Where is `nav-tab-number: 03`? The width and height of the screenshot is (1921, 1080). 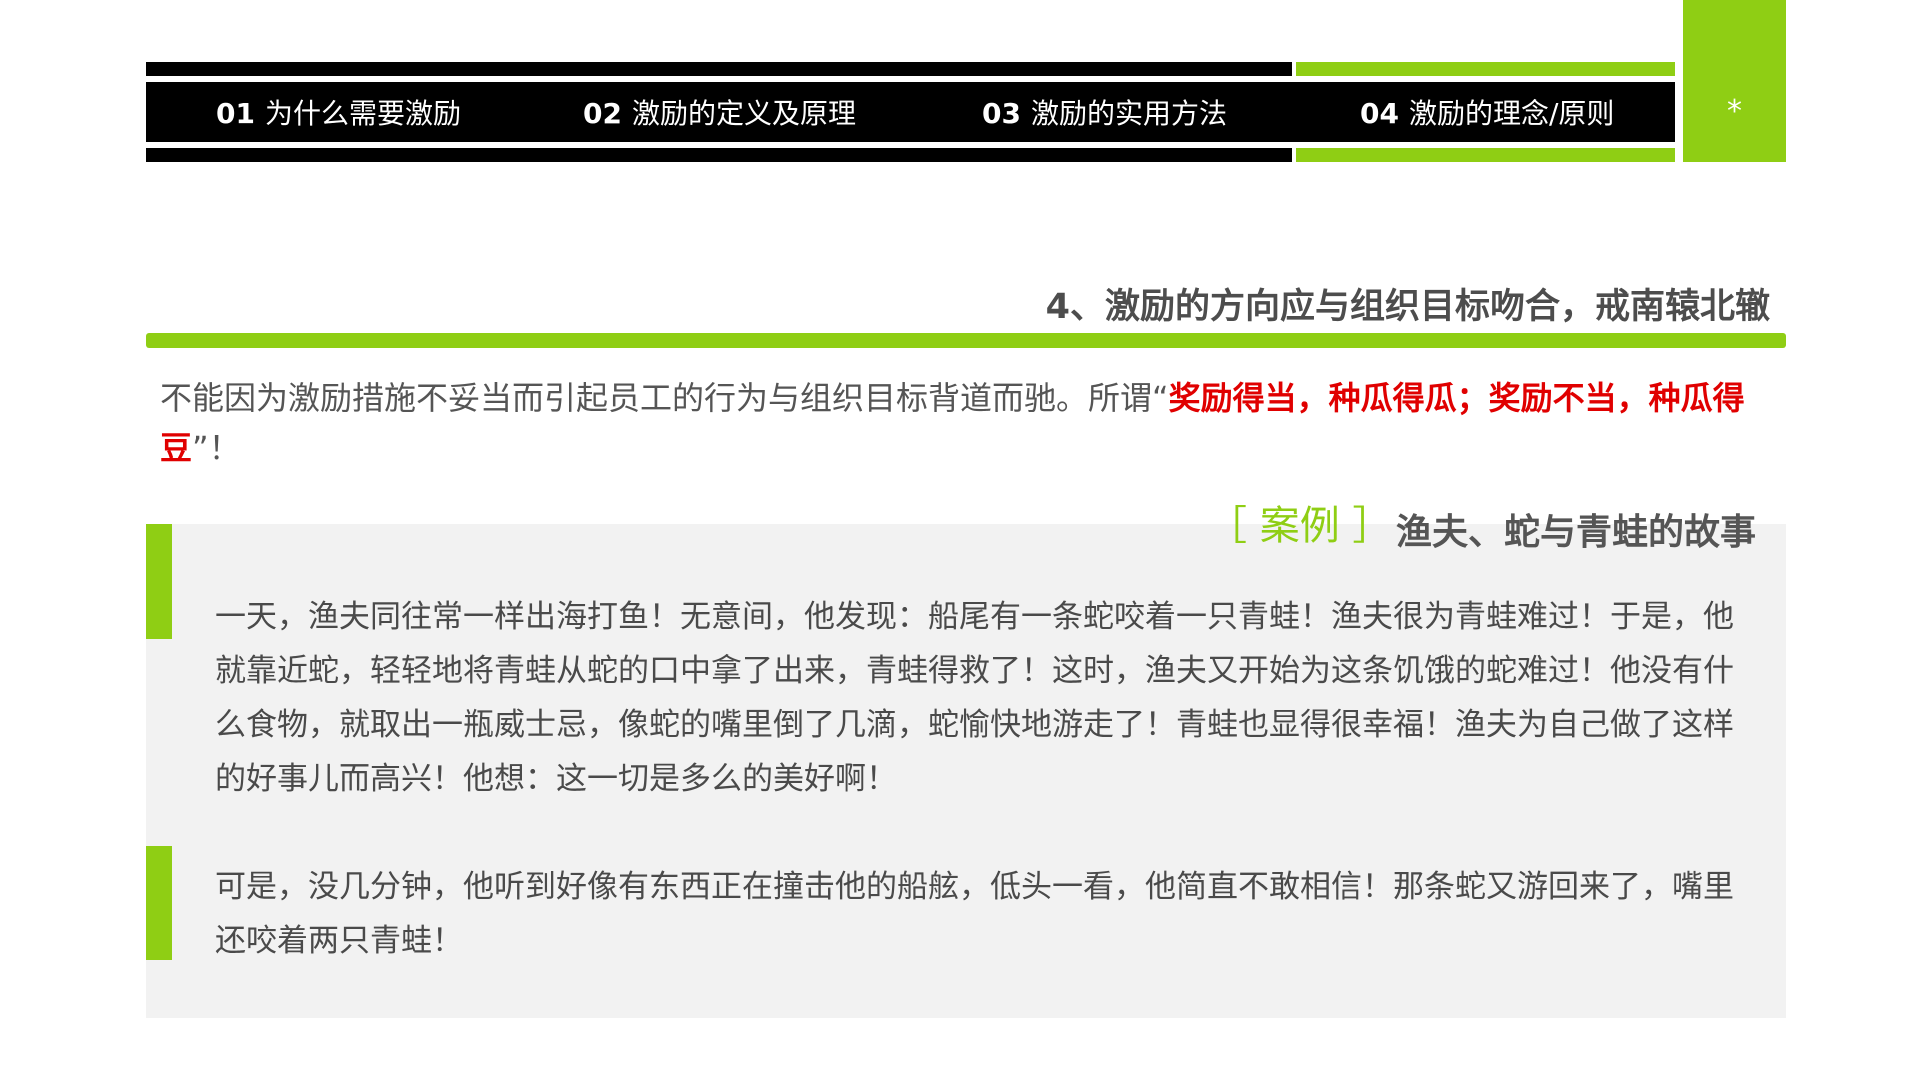
nav-tab-number: 03 is located at coordinates (1001, 113).